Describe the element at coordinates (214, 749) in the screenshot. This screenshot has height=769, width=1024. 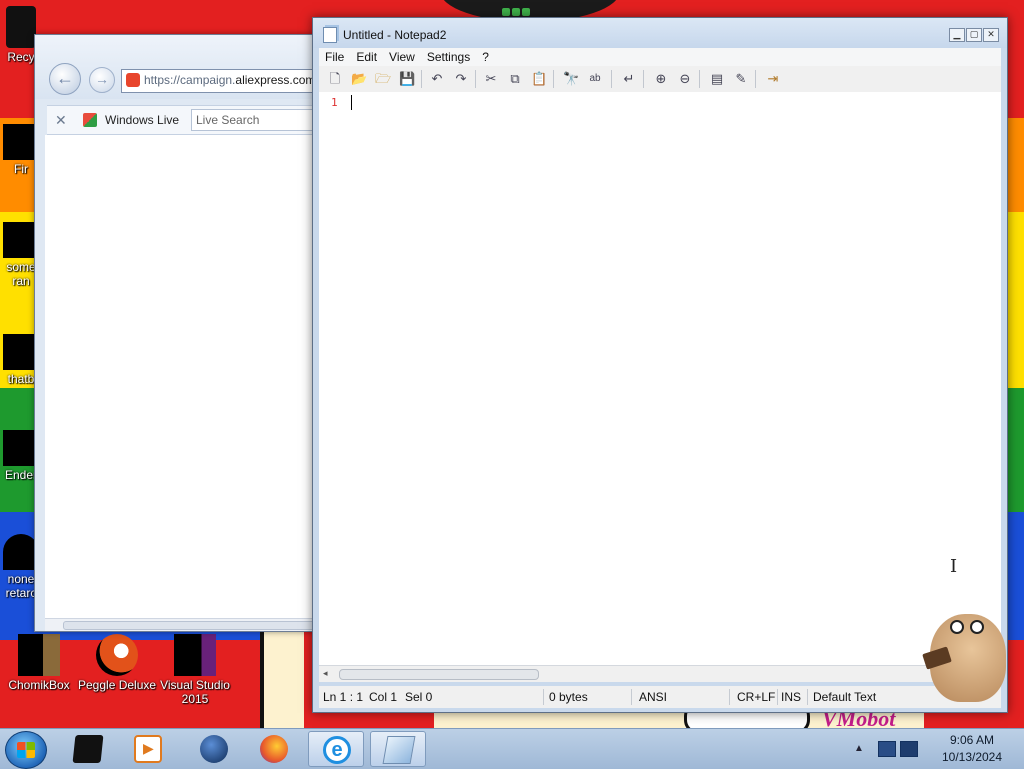
I see `taskbar-button-globe` at that location.